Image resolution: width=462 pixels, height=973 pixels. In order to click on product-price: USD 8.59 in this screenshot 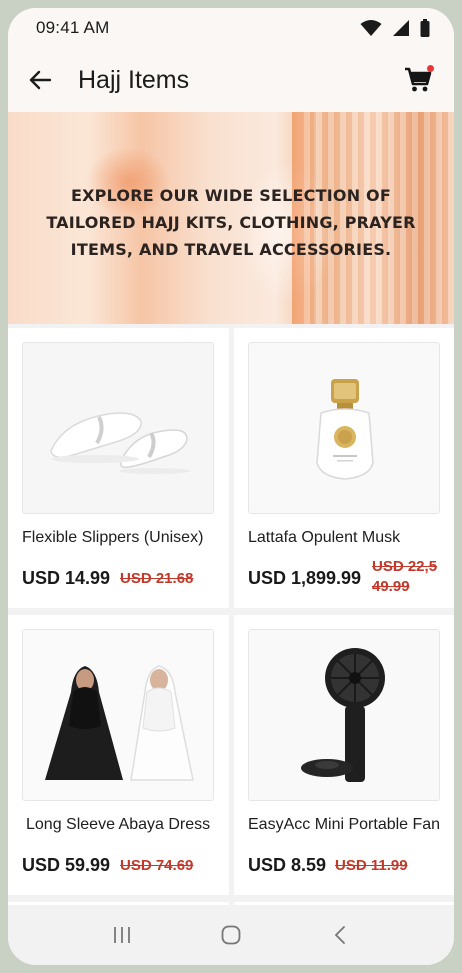, I will do `click(287, 865)`.